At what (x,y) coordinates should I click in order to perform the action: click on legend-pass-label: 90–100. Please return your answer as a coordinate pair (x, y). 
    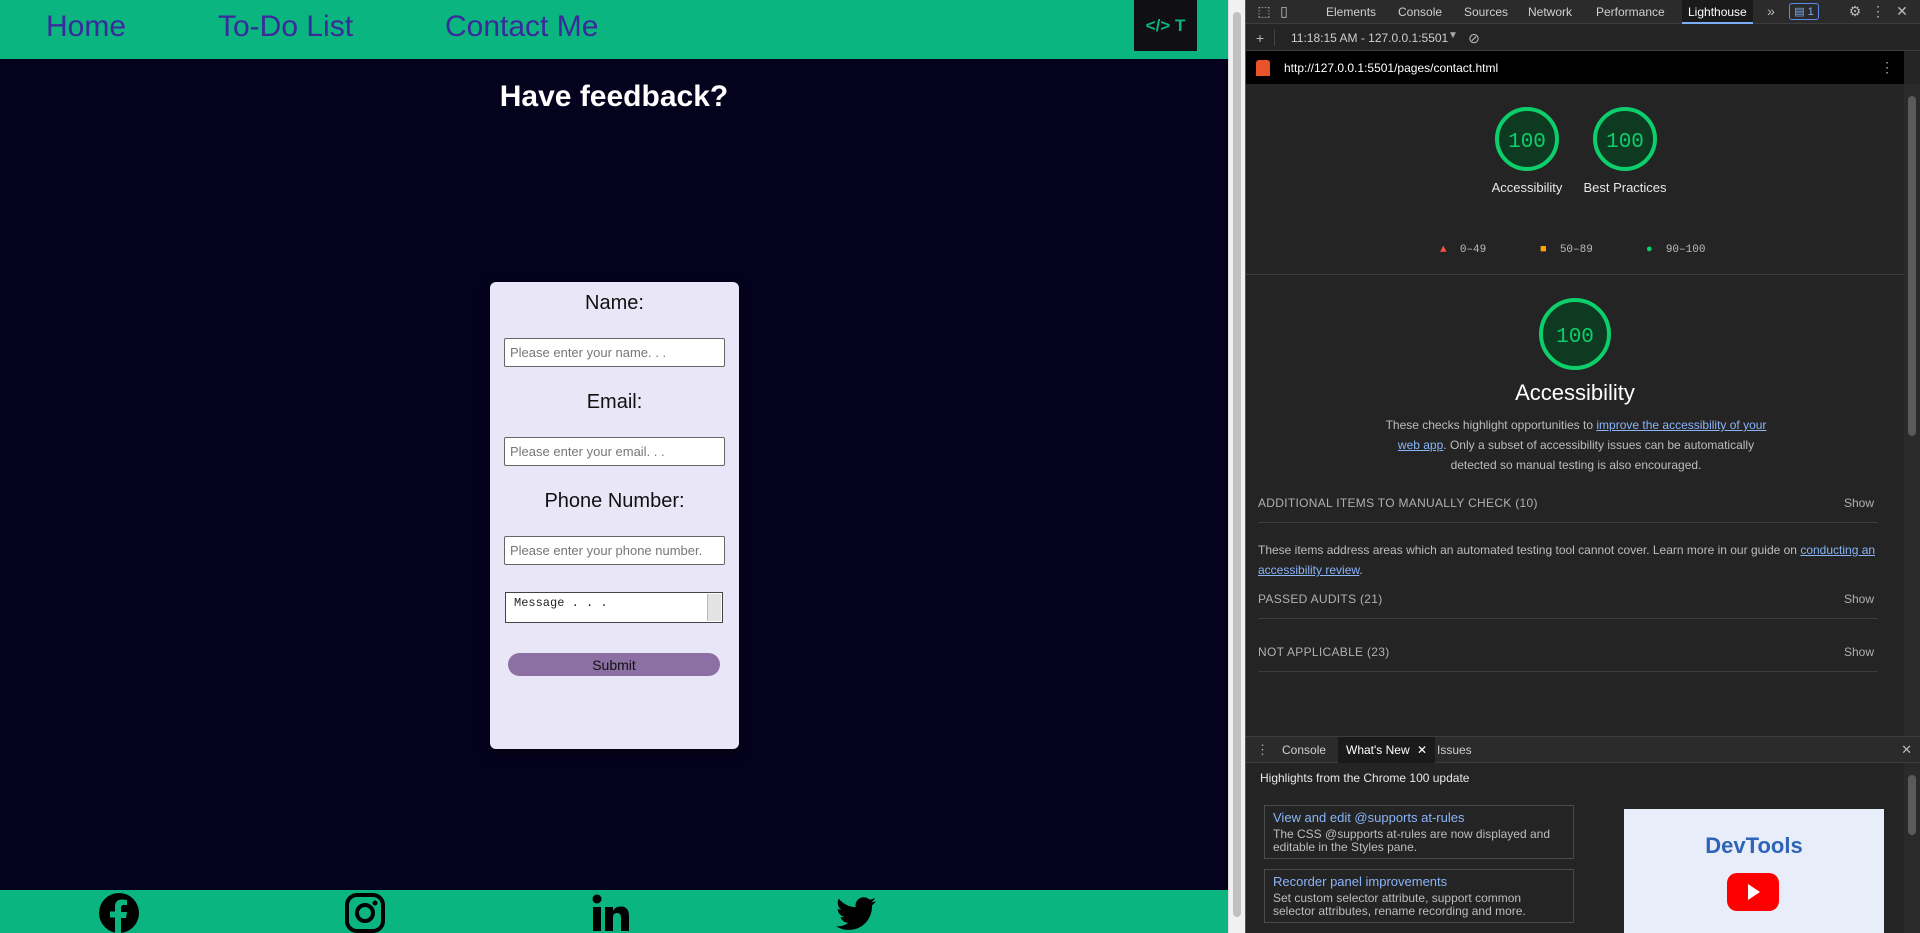
    Looking at the image, I should click on (1685, 250).